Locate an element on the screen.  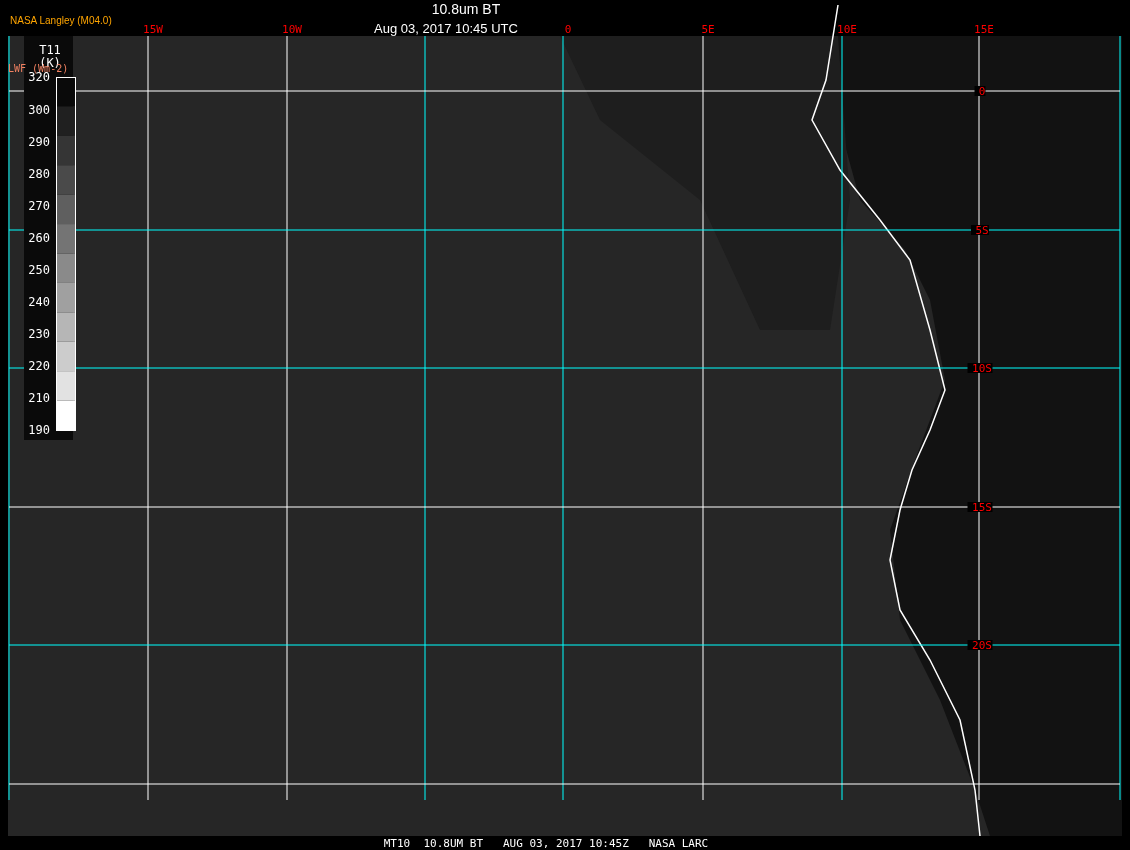
latitude-label: 20S is located at coordinates (982, 645).